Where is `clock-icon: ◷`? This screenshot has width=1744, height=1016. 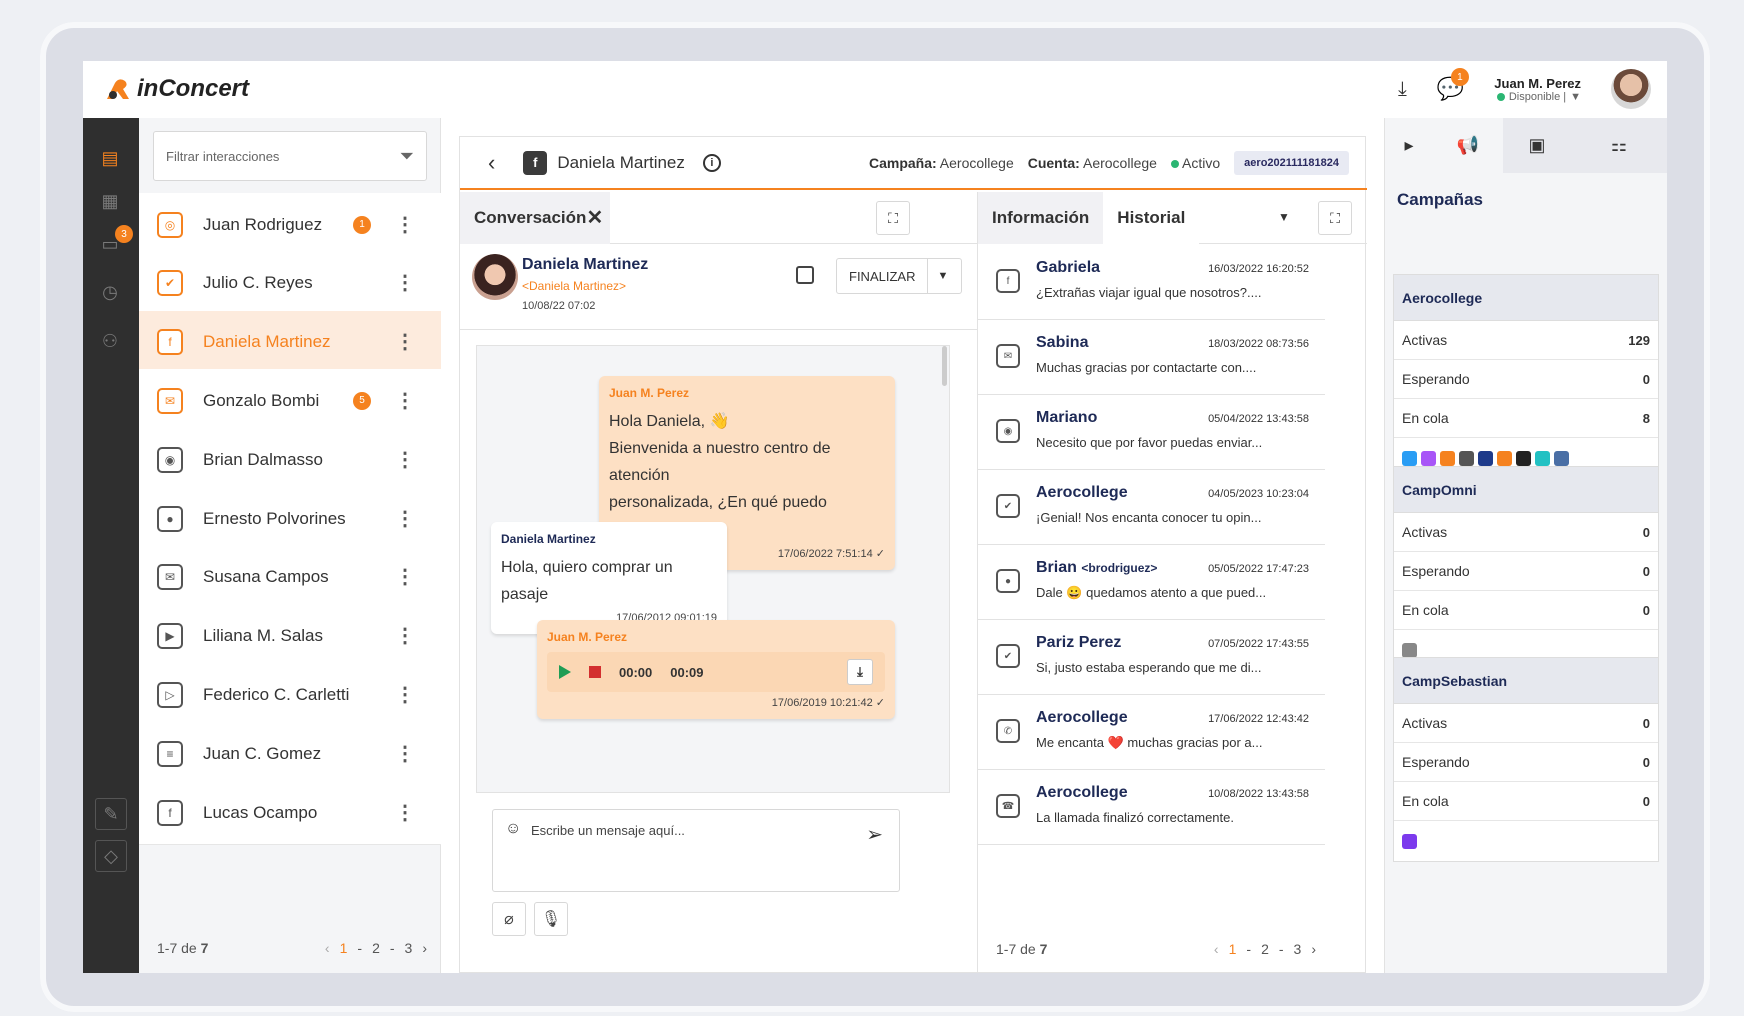
clock-icon: ◷ is located at coordinates (110, 292).